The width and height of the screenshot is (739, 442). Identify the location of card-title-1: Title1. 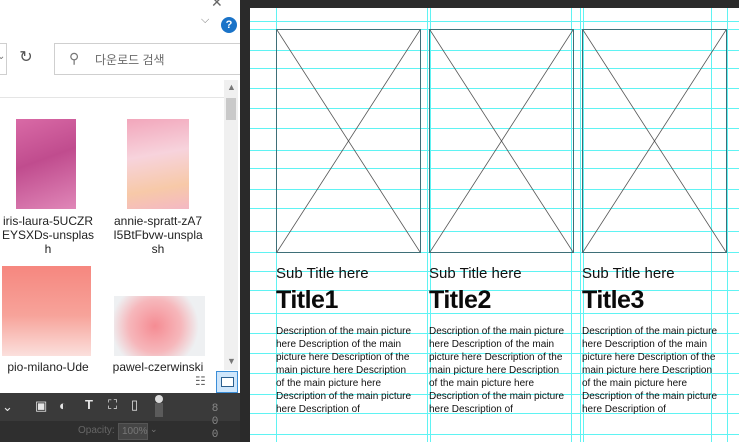
(307, 300).